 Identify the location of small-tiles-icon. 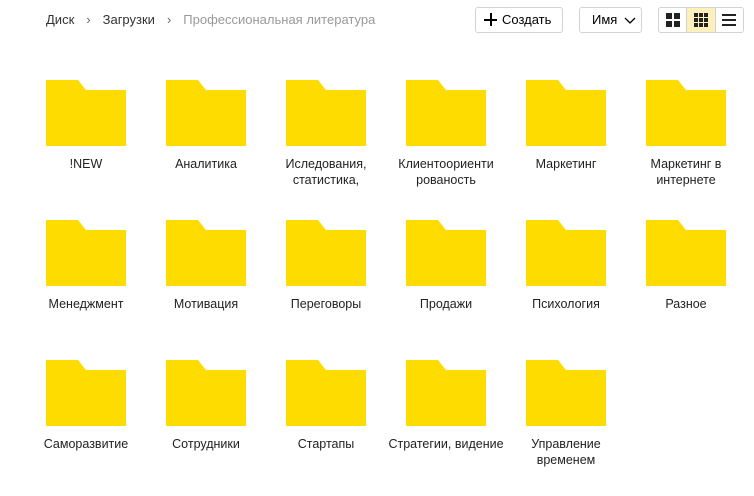
(700, 20).